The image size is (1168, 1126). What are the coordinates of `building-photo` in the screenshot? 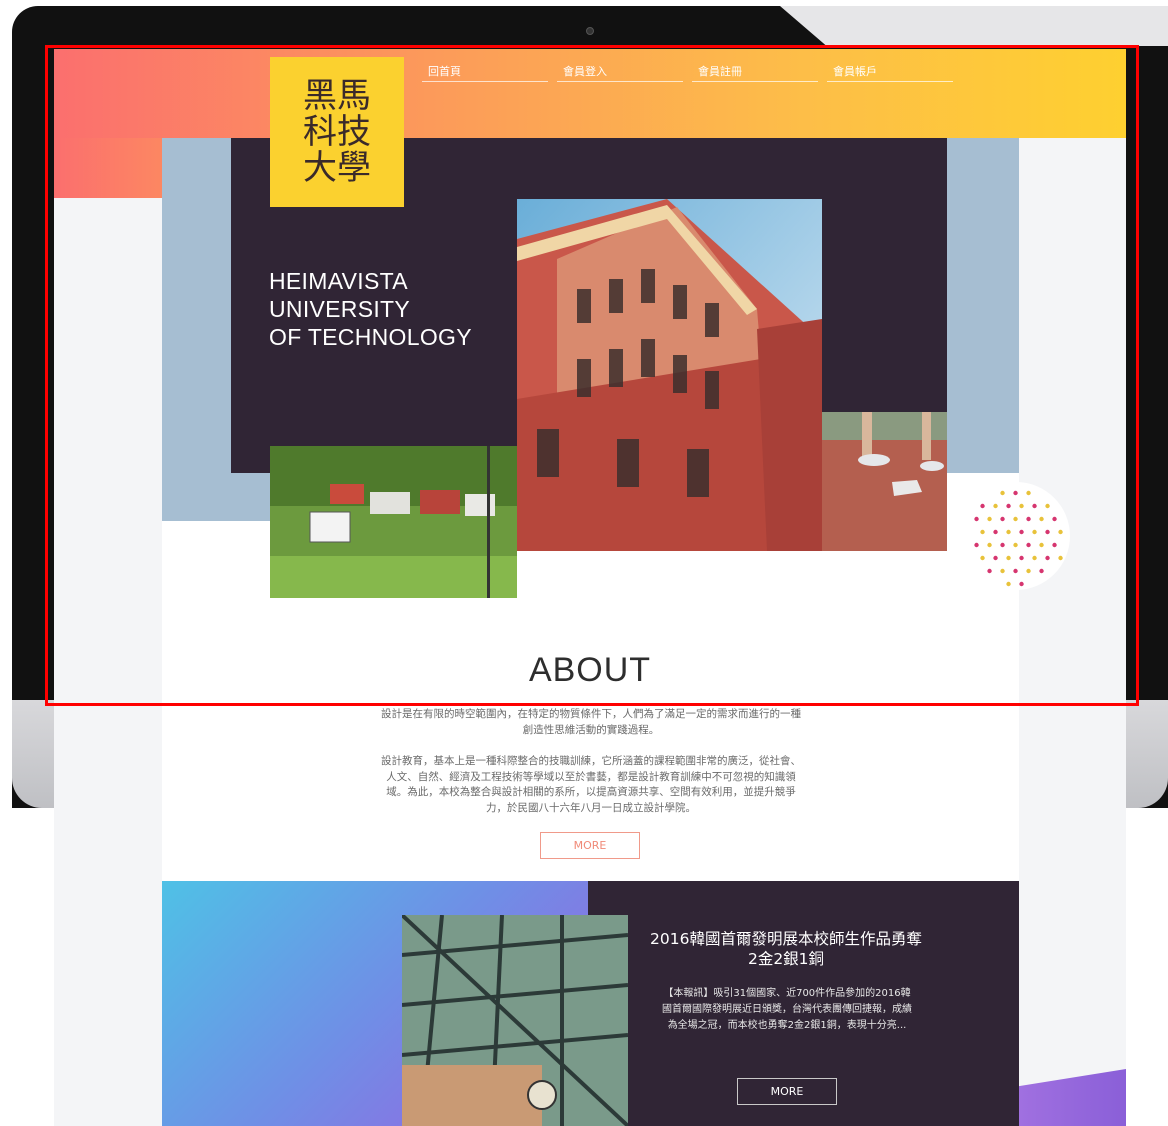 It's located at (669, 375).